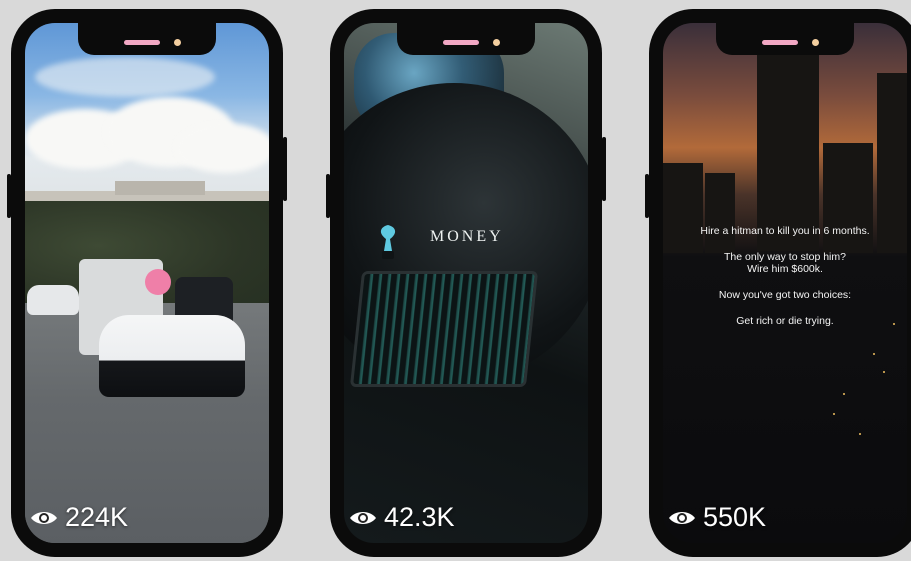 The image size is (911, 561). I want to click on view-counter: 550K, so click(716, 517).